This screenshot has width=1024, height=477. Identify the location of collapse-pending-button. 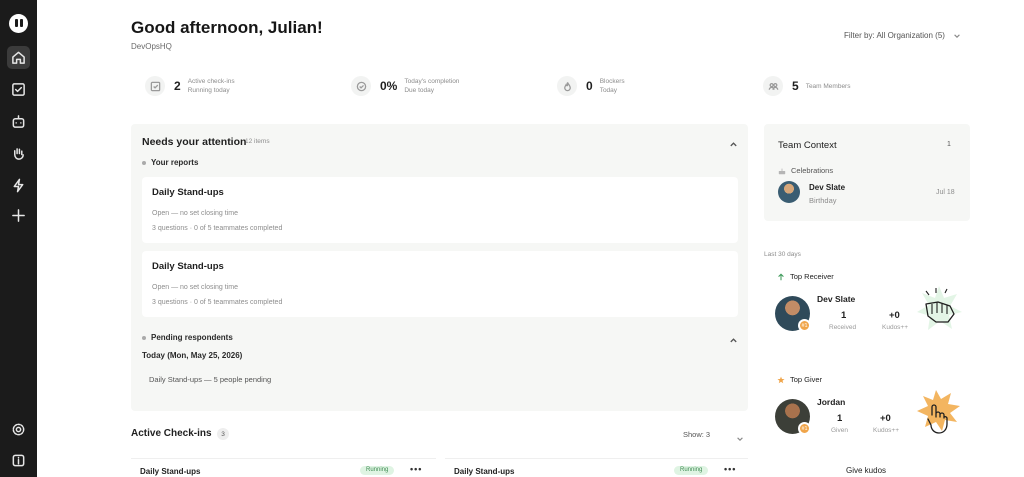
(733, 337).